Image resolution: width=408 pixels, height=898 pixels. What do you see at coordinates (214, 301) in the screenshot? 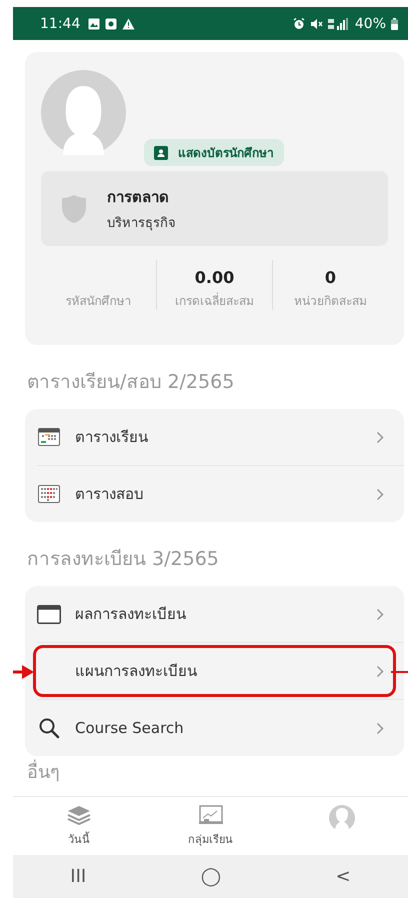
I see `stat-label: เกรดเฉลี่ยสะสม` at bounding box center [214, 301].